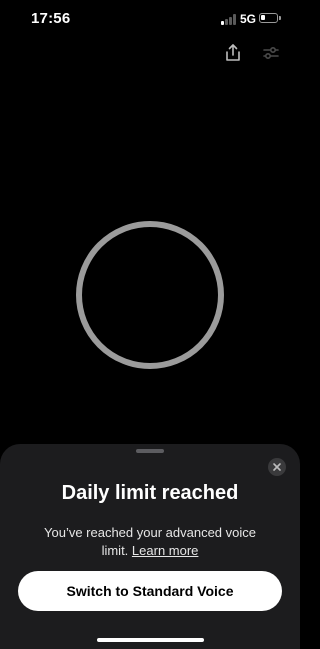 This screenshot has height=649, width=320. I want to click on close-icon, so click(277, 467).